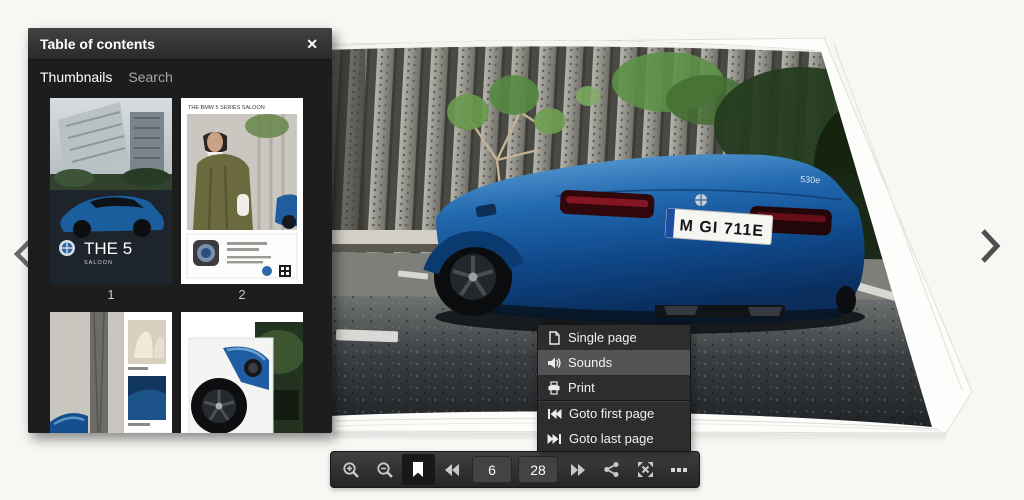 This screenshot has height=500, width=1024. What do you see at coordinates (150, 77) in the screenshot?
I see `tab-search: Search` at bounding box center [150, 77].